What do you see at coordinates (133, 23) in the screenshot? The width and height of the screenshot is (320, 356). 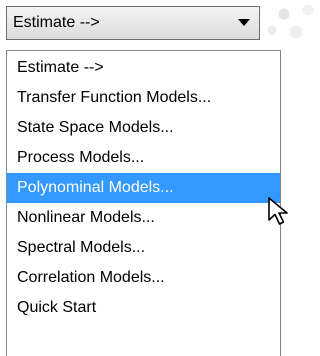 I see `estimate-combo-box: Estimate -->` at bounding box center [133, 23].